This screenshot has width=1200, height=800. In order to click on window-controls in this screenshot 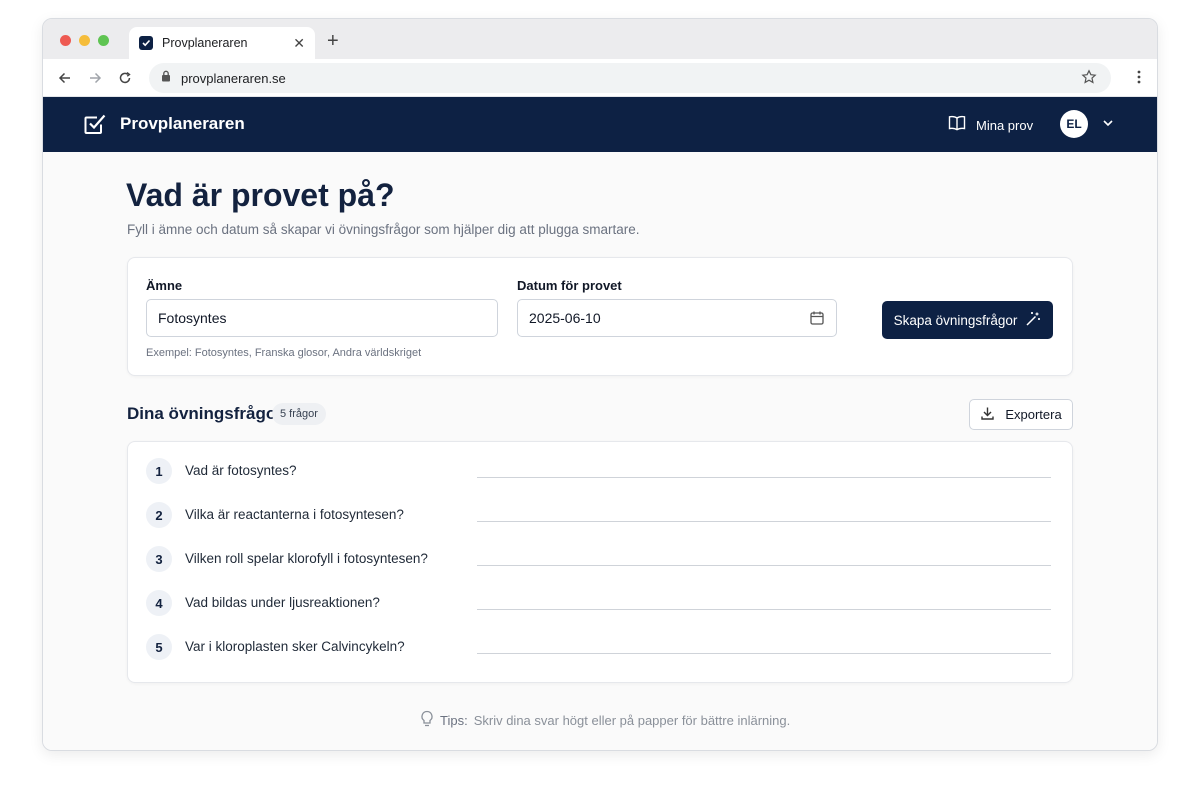, I will do `click(84, 40)`.